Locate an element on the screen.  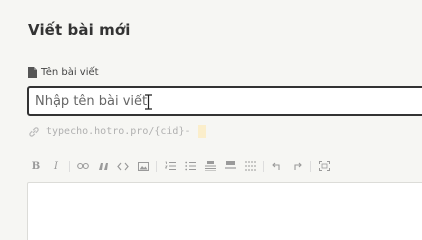
image-button is located at coordinates (143, 166).